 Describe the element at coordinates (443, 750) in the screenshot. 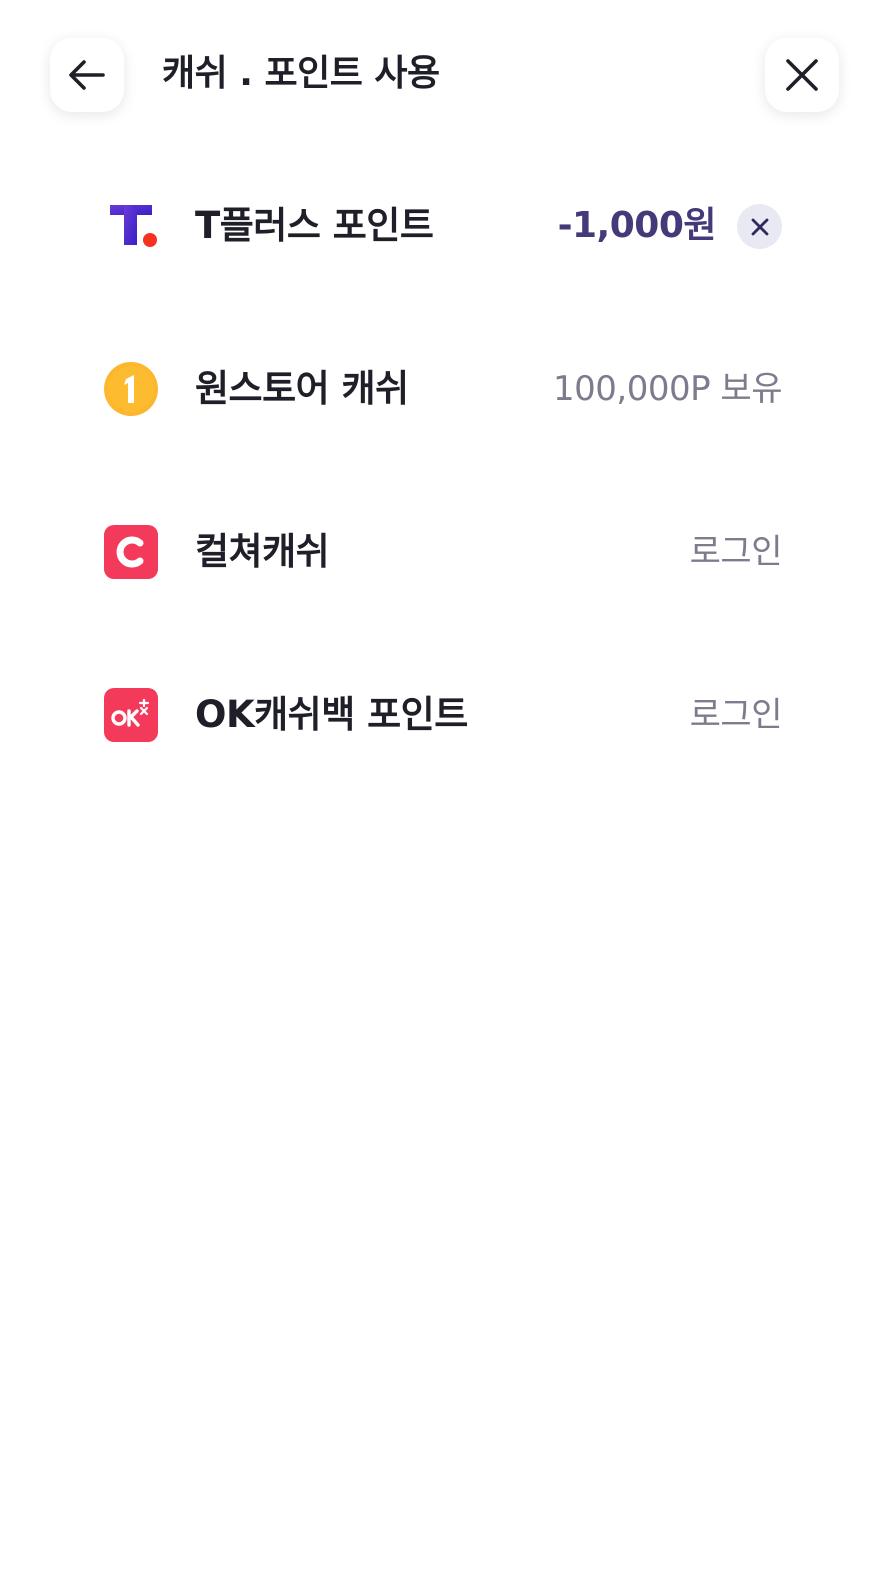

I see `list-item-ok-cashbag: OK캐쉬백 포인트 로그인` at that location.